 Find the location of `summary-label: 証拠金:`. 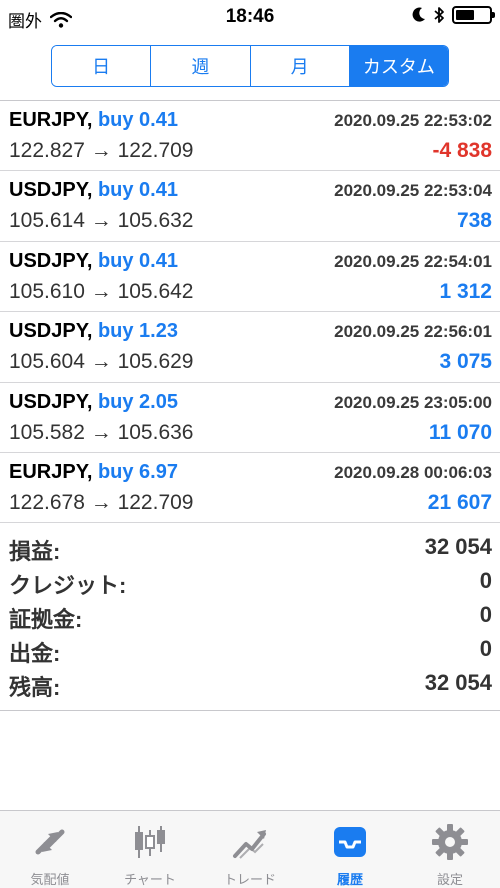

summary-label: 証拠金: is located at coordinates (46, 619).